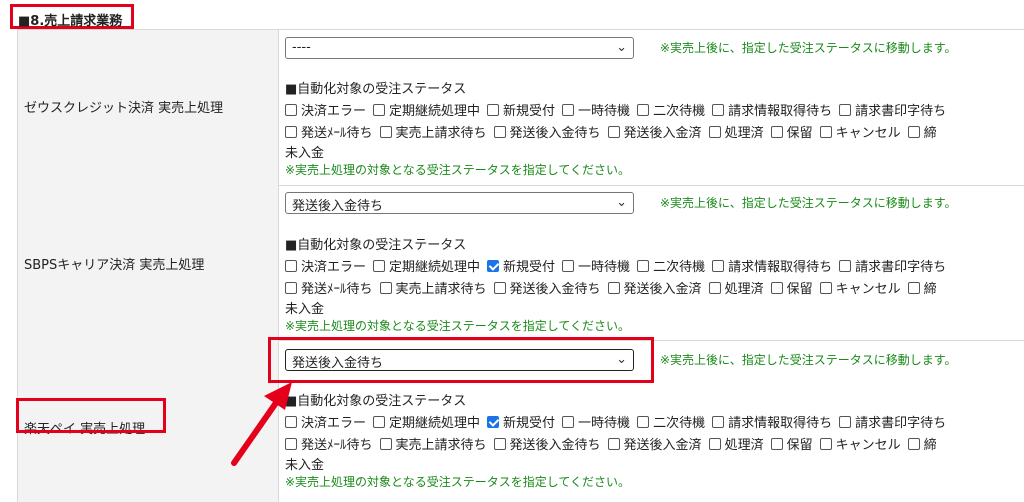 The width and height of the screenshot is (1024, 502). I want to click on status-select: ---- ⌄, so click(459, 48).